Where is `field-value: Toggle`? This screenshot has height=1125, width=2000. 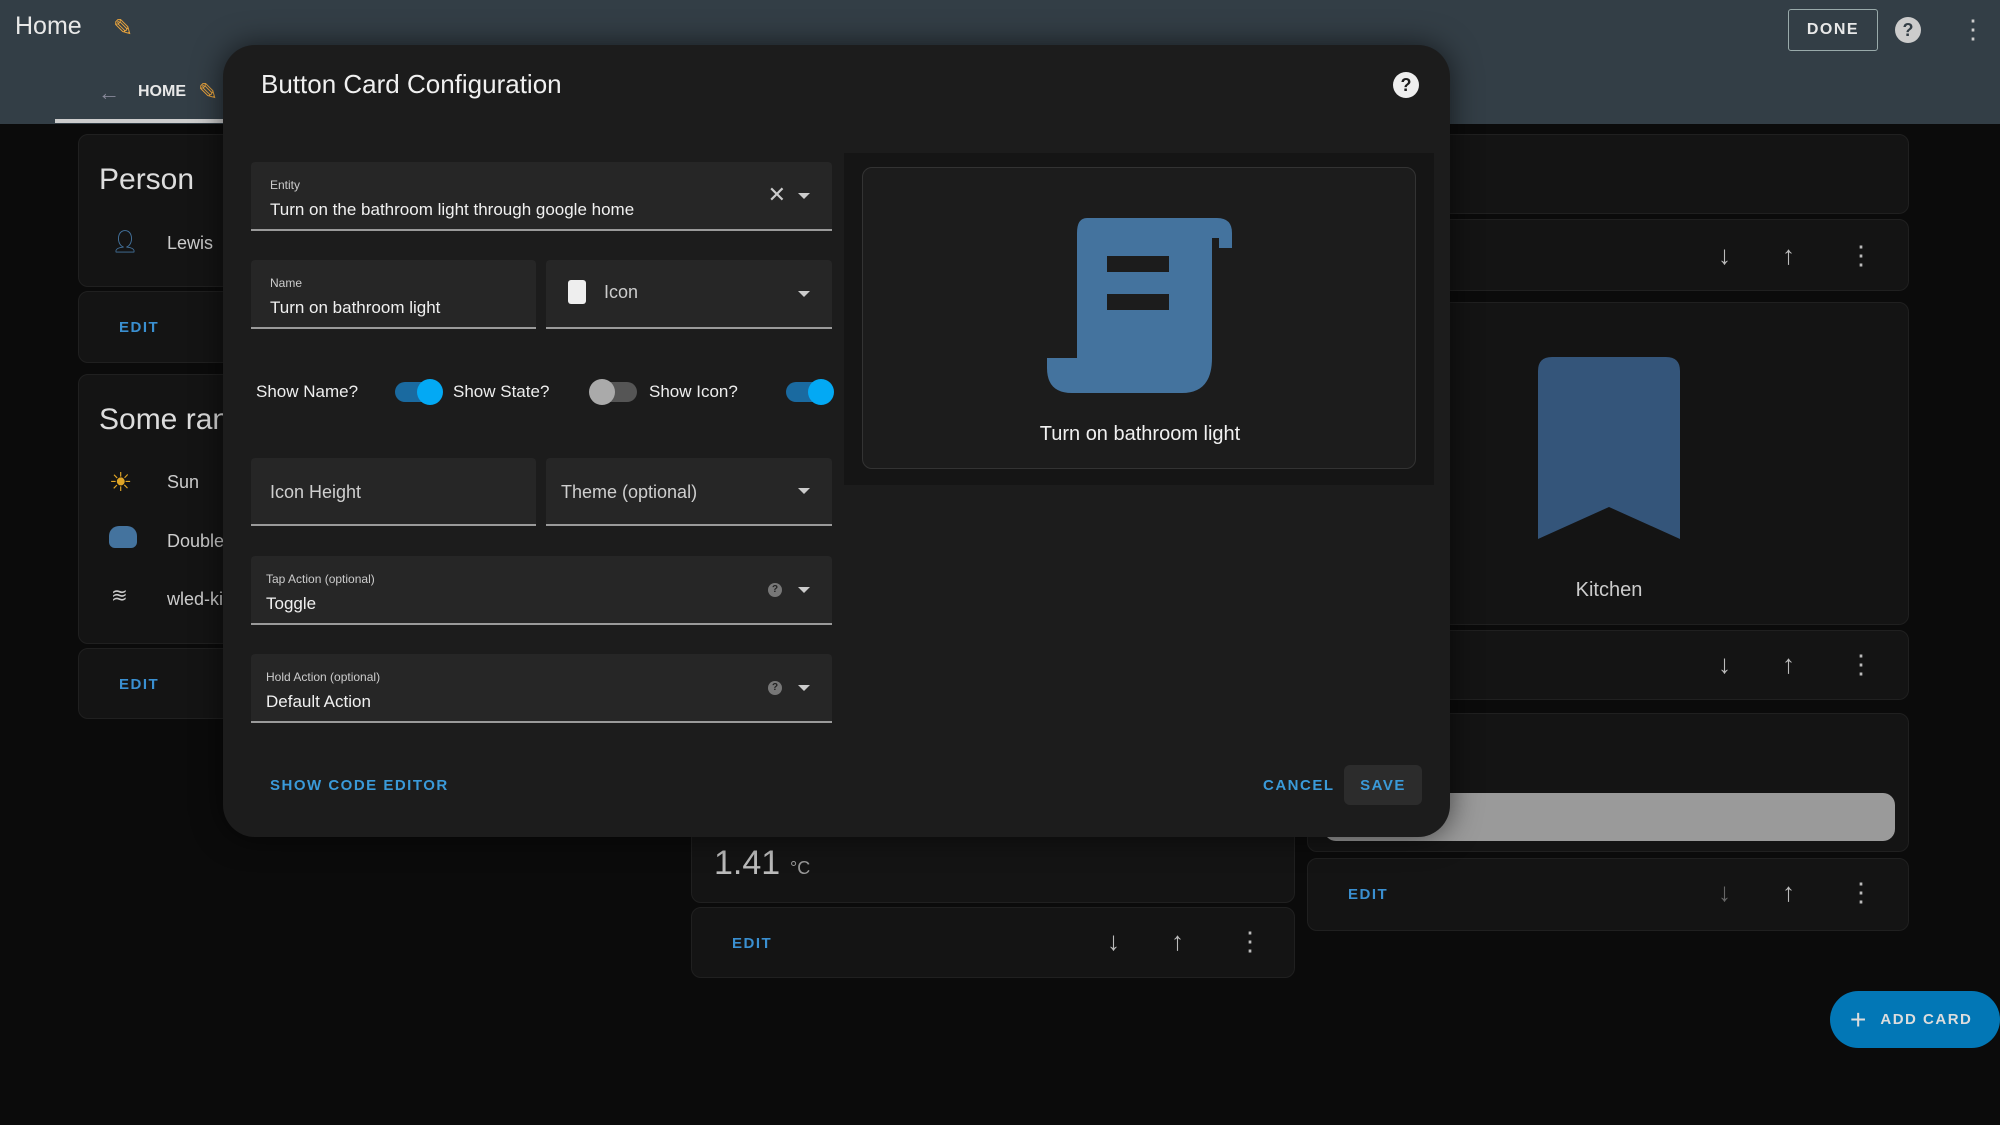 field-value: Toggle is located at coordinates (291, 603).